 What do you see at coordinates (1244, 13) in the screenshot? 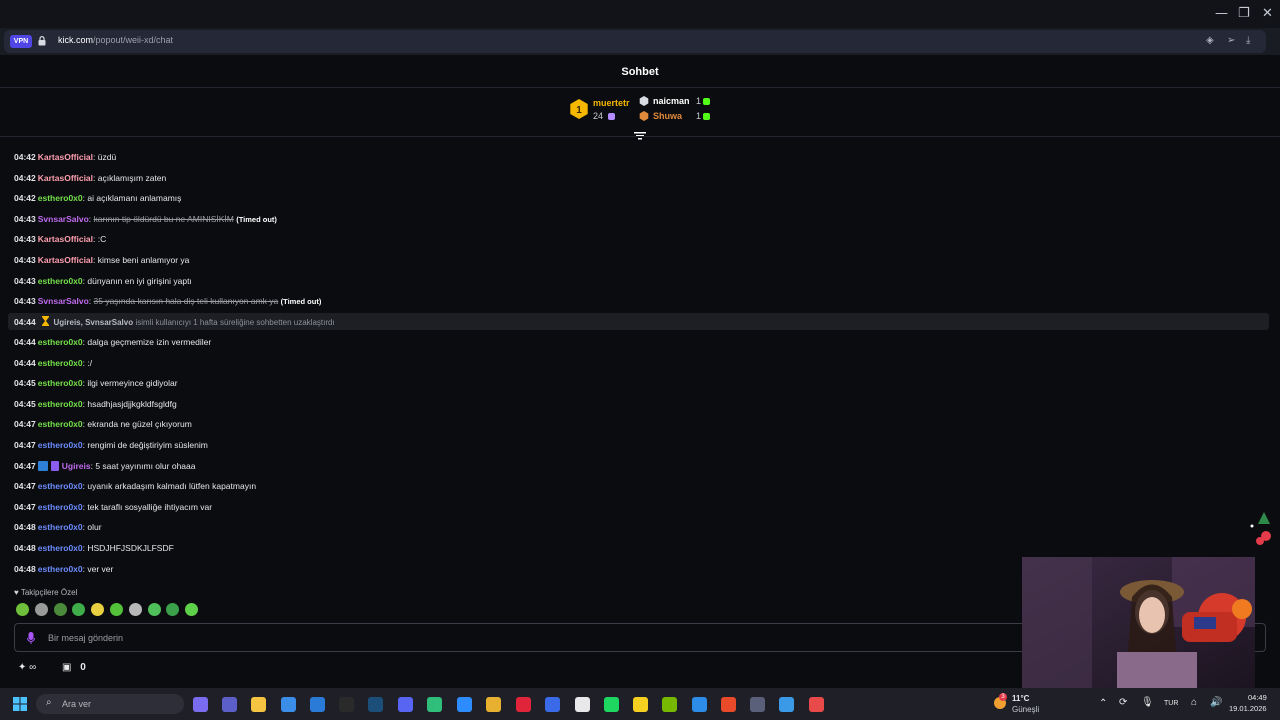
I see `restore-icon: ❐` at bounding box center [1244, 13].